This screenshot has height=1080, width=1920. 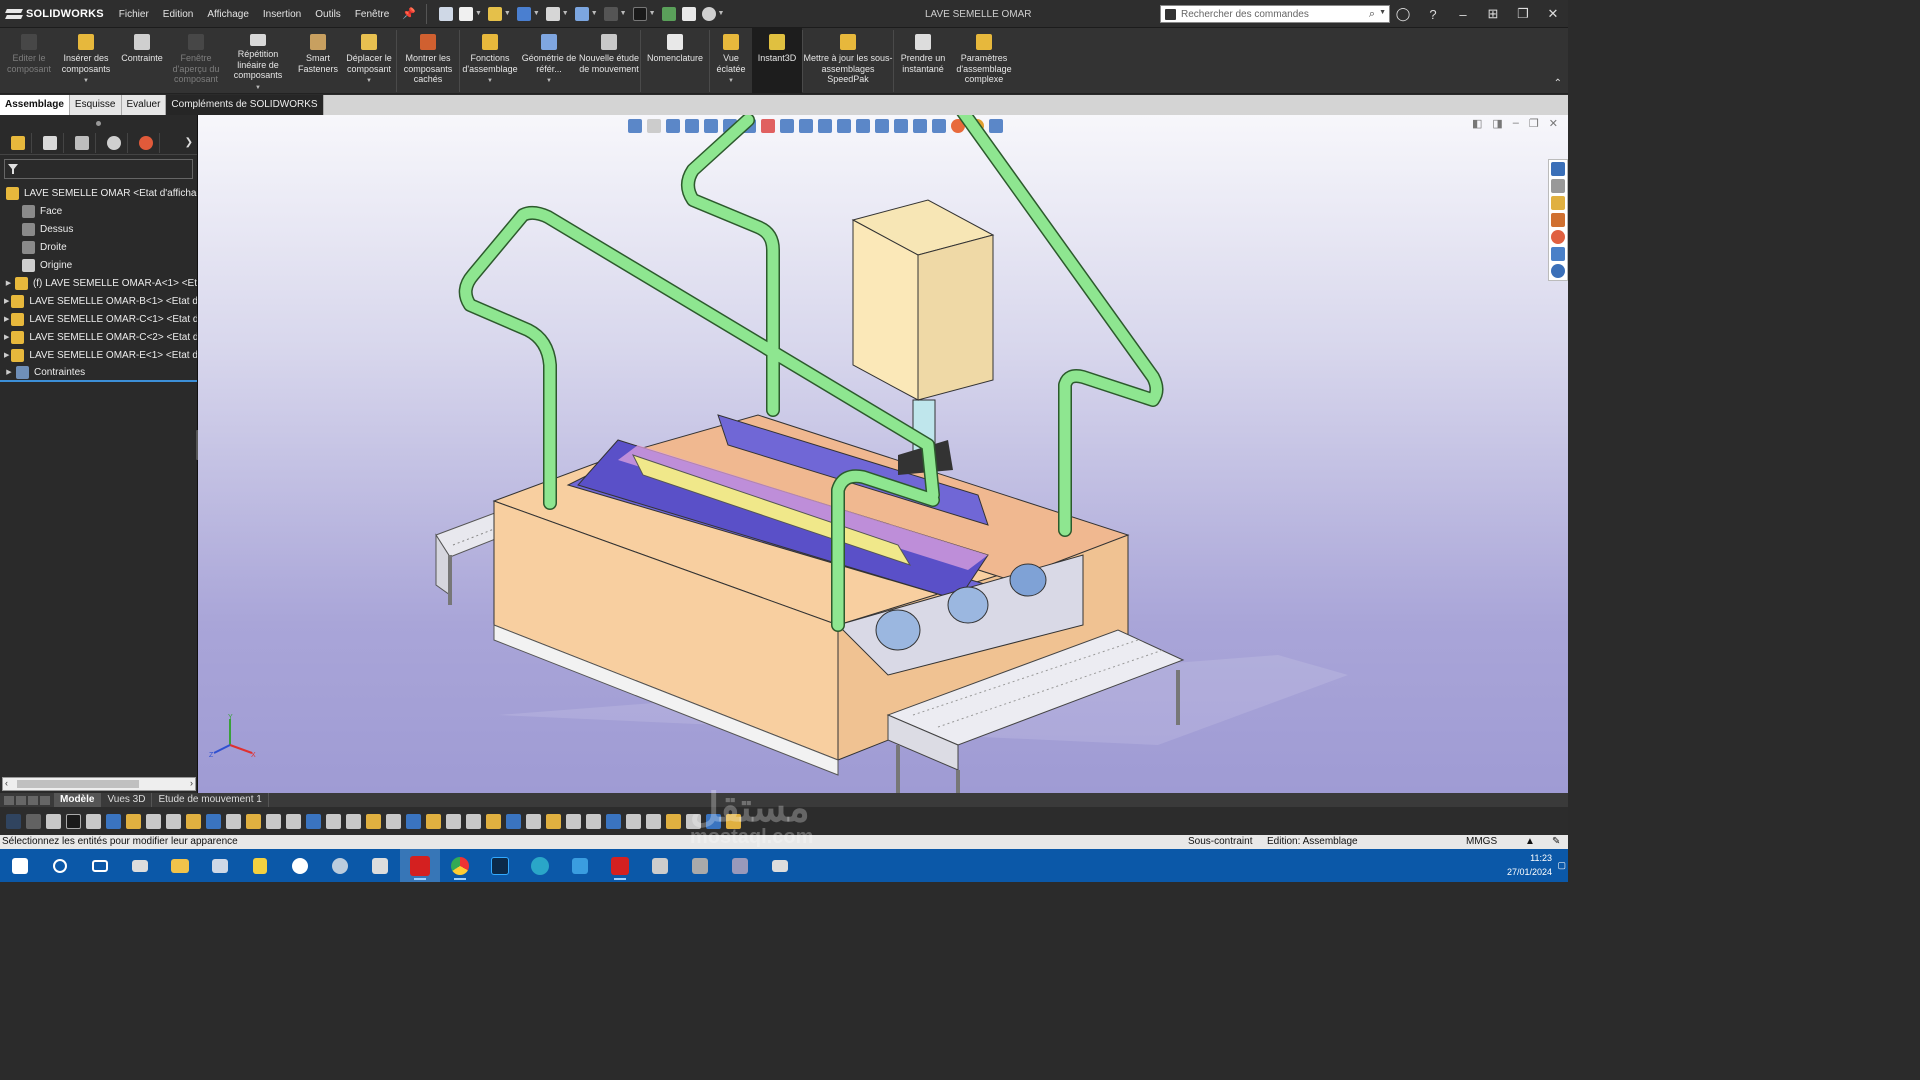 What do you see at coordinates (191, 783) in the screenshot?
I see `scroll-right-icon: ›` at bounding box center [191, 783].